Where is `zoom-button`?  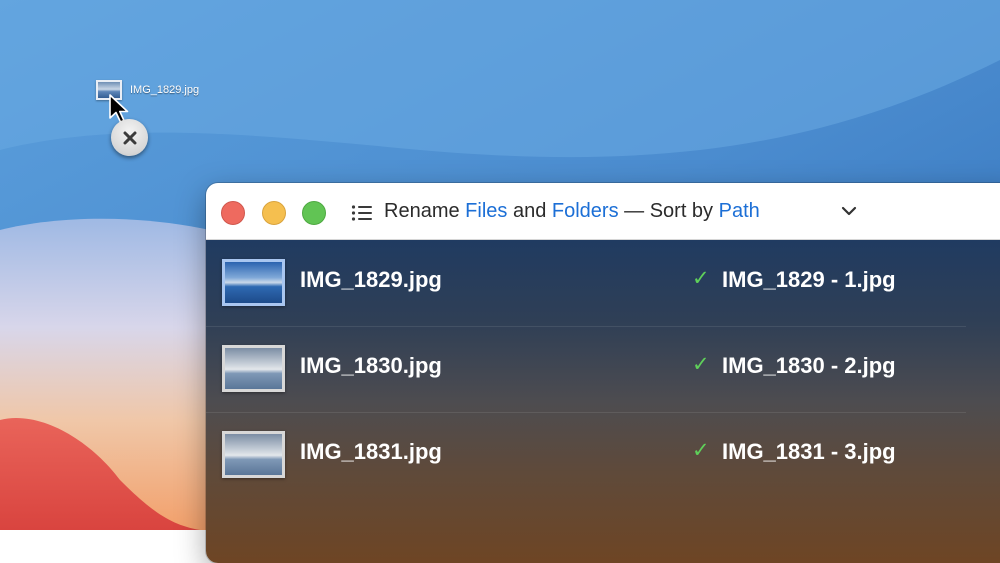
zoom-button is located at coordinates (314, 213).